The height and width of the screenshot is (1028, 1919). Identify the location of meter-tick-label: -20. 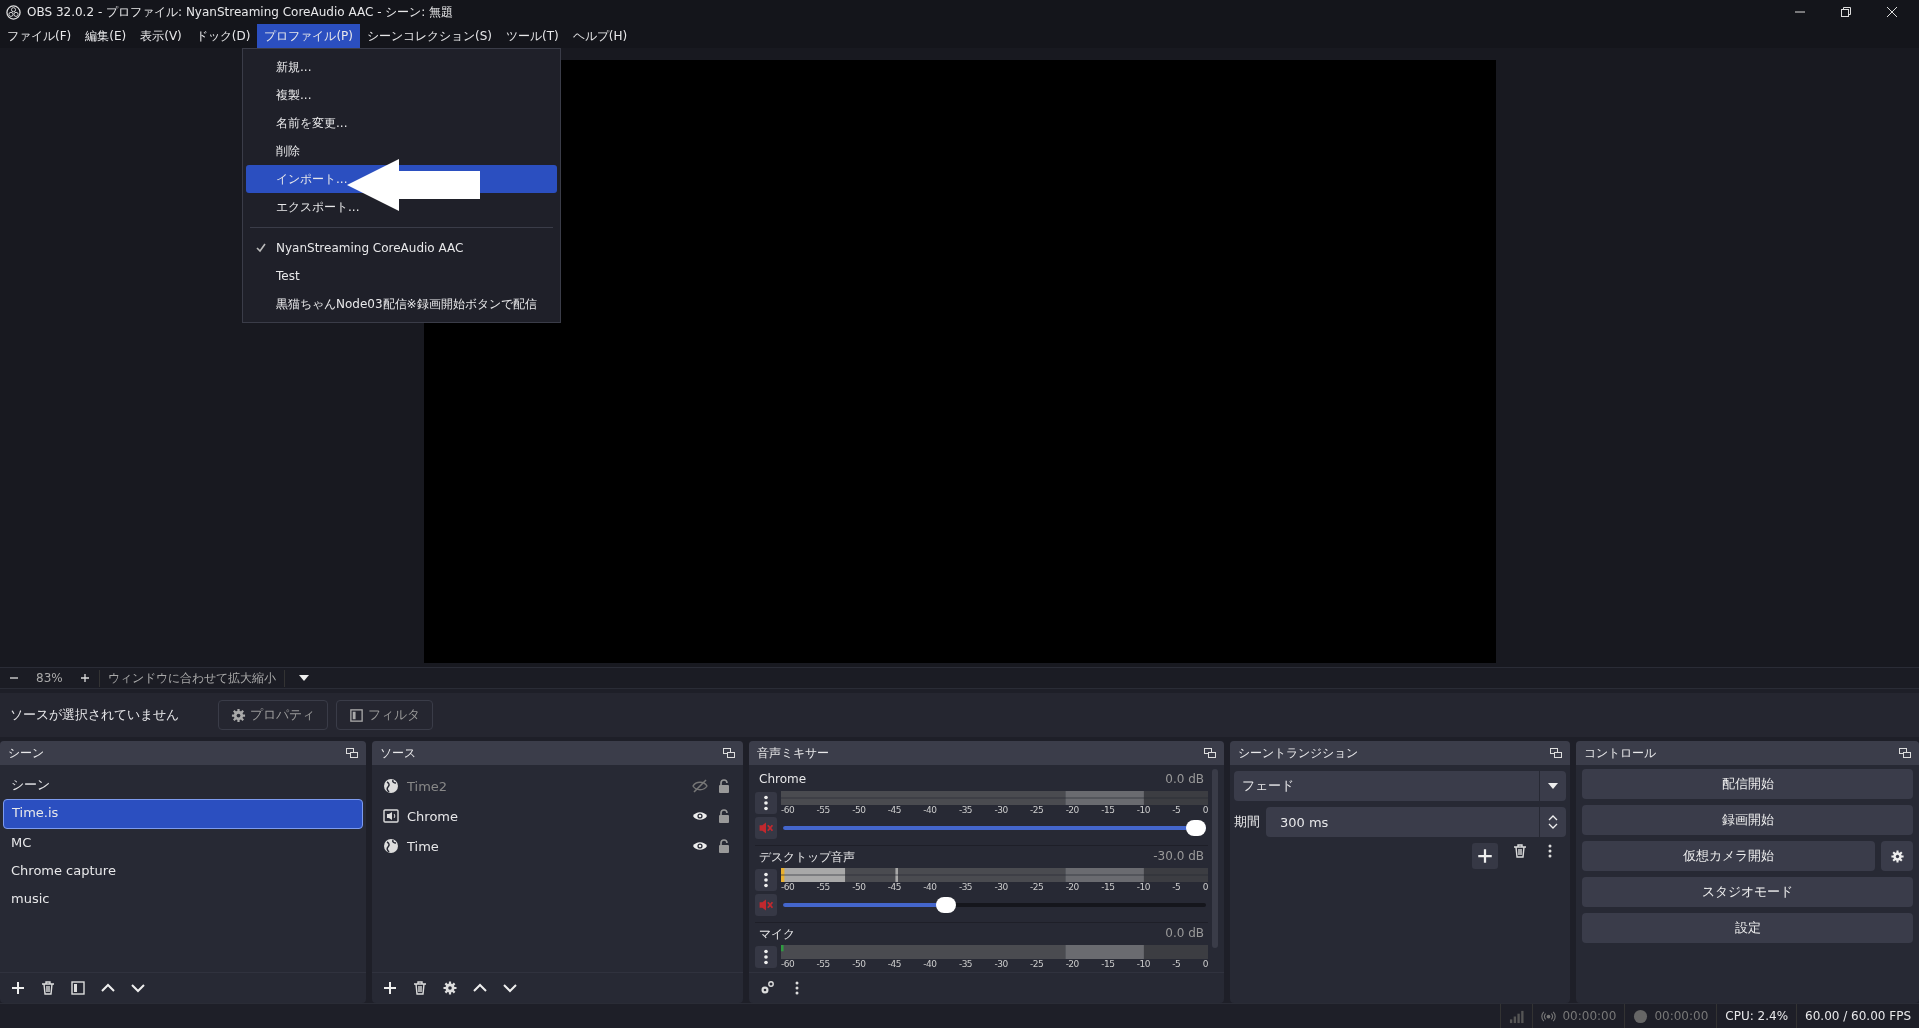
(1072, 887).